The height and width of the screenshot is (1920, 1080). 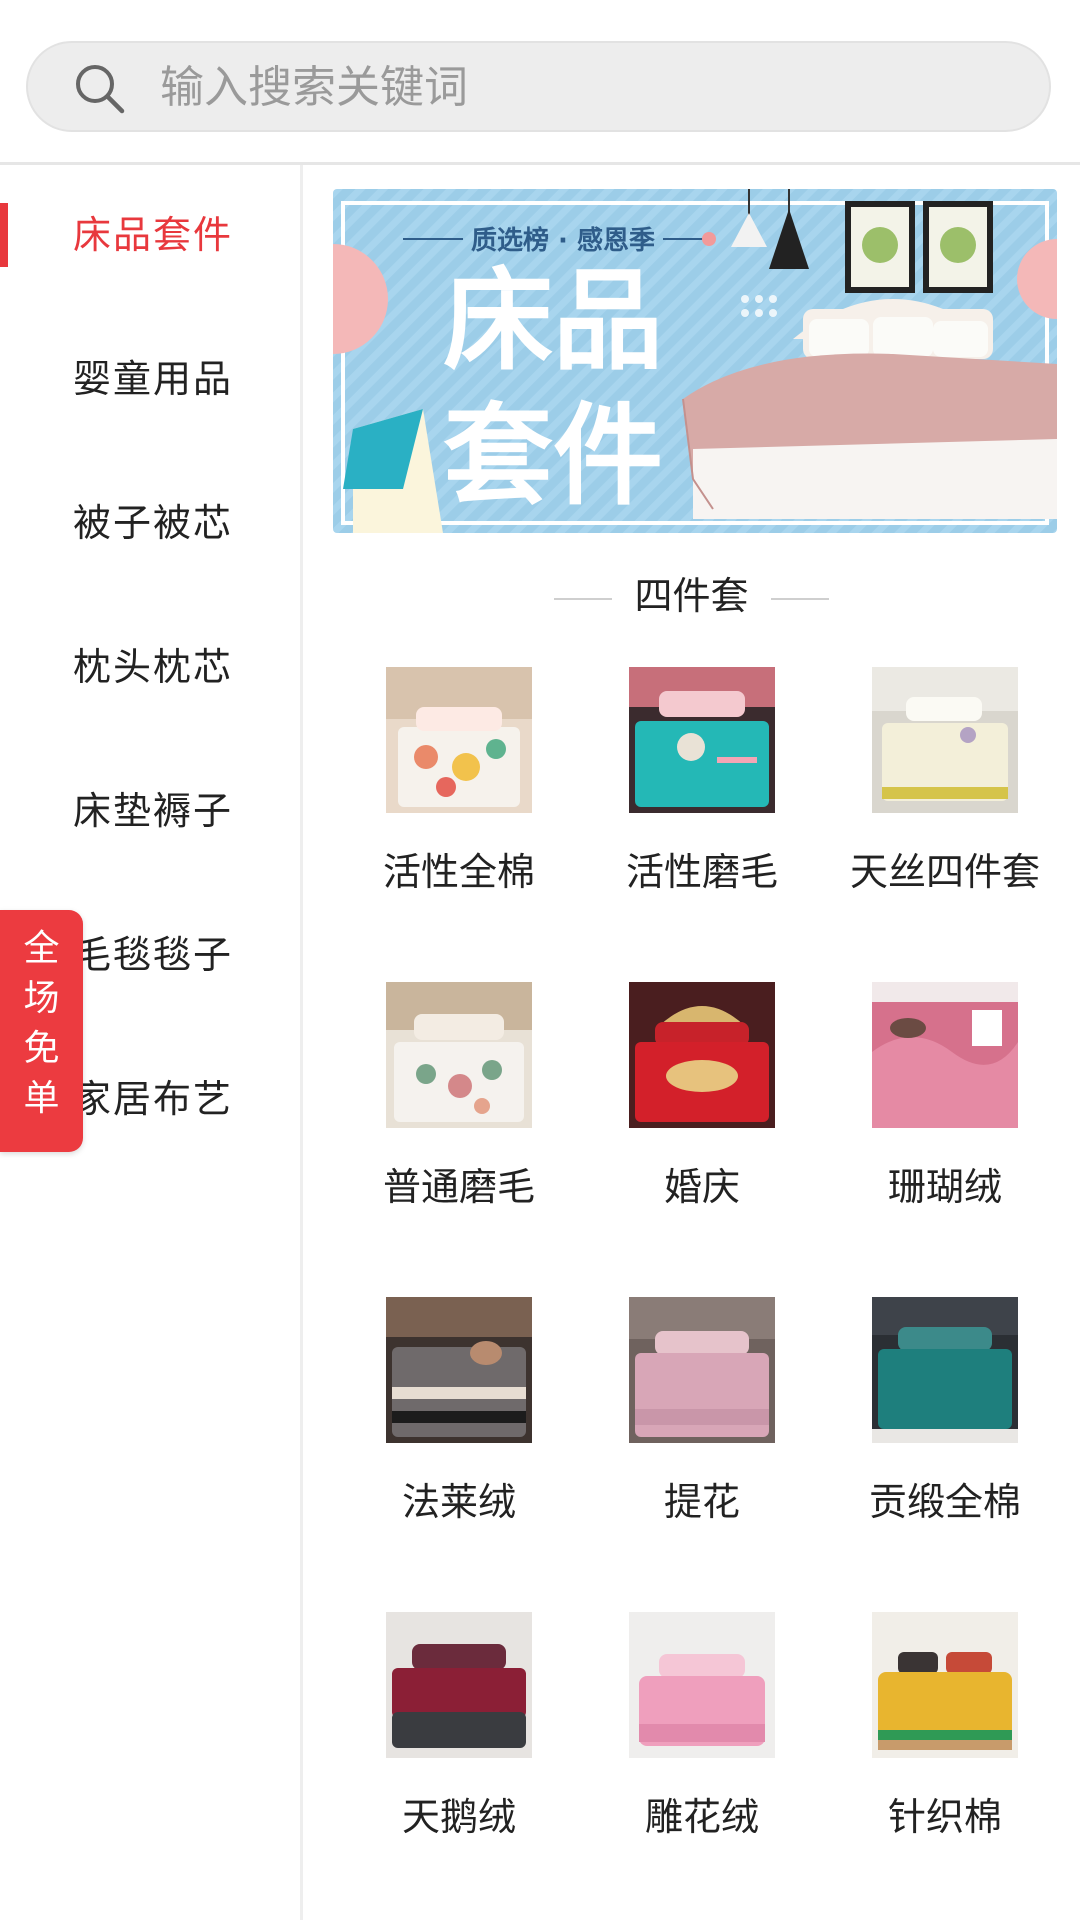 I want to click on grid-item-jacquard: 提花, so click(x=702, y=1411).